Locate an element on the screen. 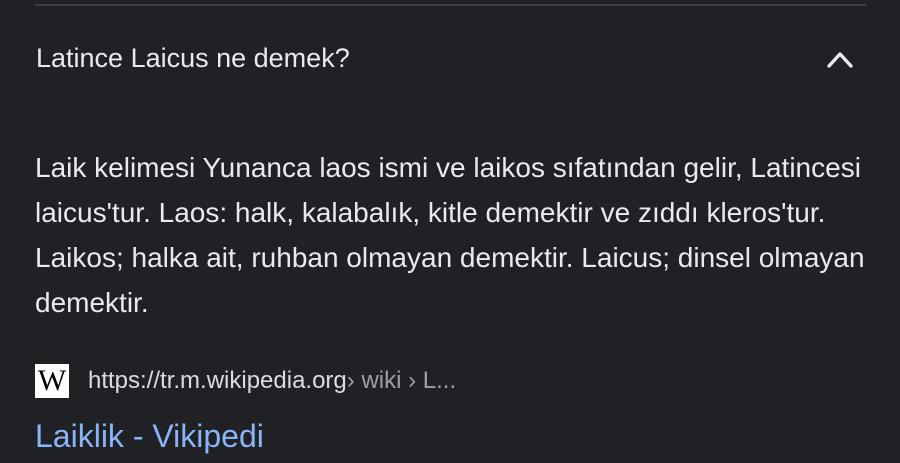 Image resolution: width=900 pixels, height=463 pixels. chevron-up-icon is located at coordinates (840, 59).